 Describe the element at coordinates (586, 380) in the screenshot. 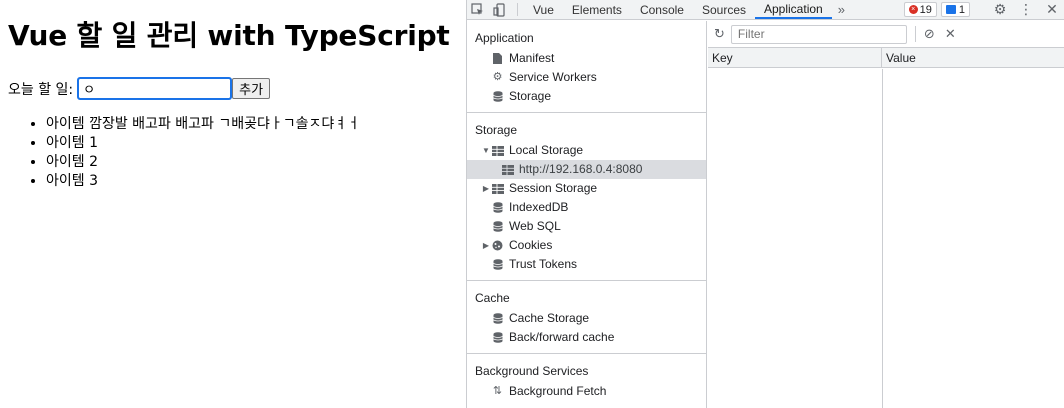

I see `sidebar-section-background-services: Background Services ⇅ Background Fetch` at that location.